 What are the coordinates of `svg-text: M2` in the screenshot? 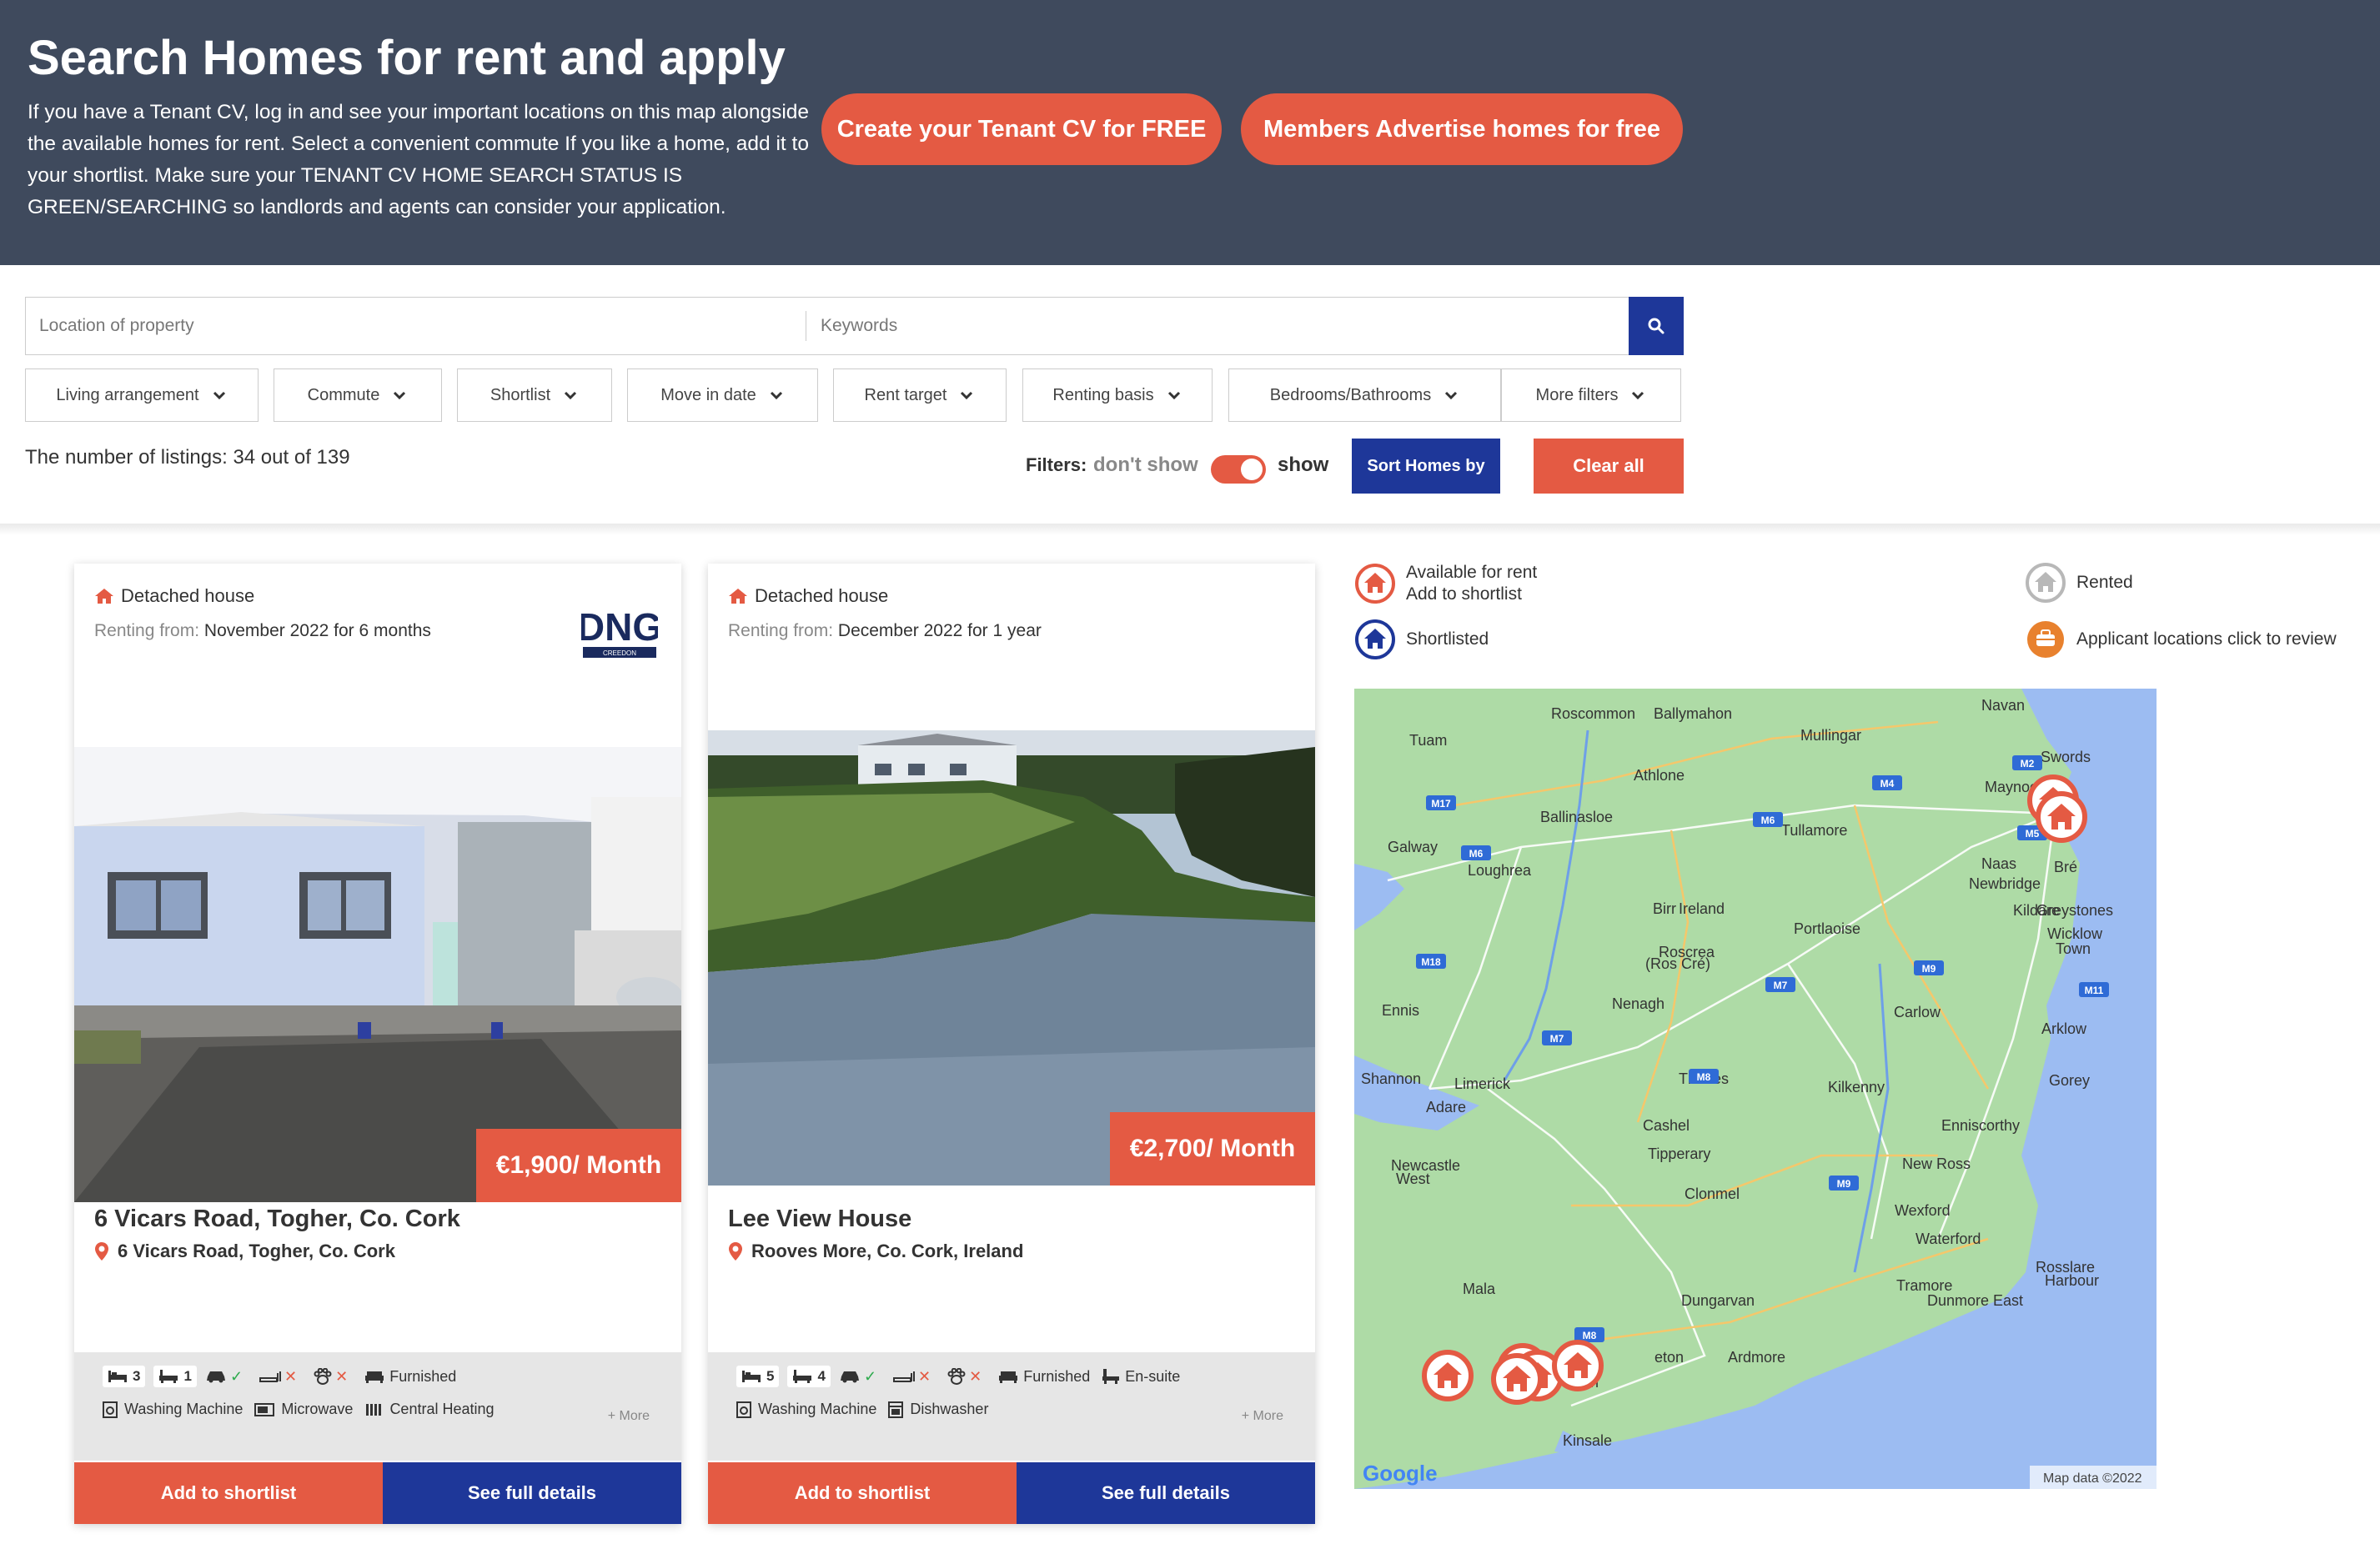 It's located at (2028, 764).